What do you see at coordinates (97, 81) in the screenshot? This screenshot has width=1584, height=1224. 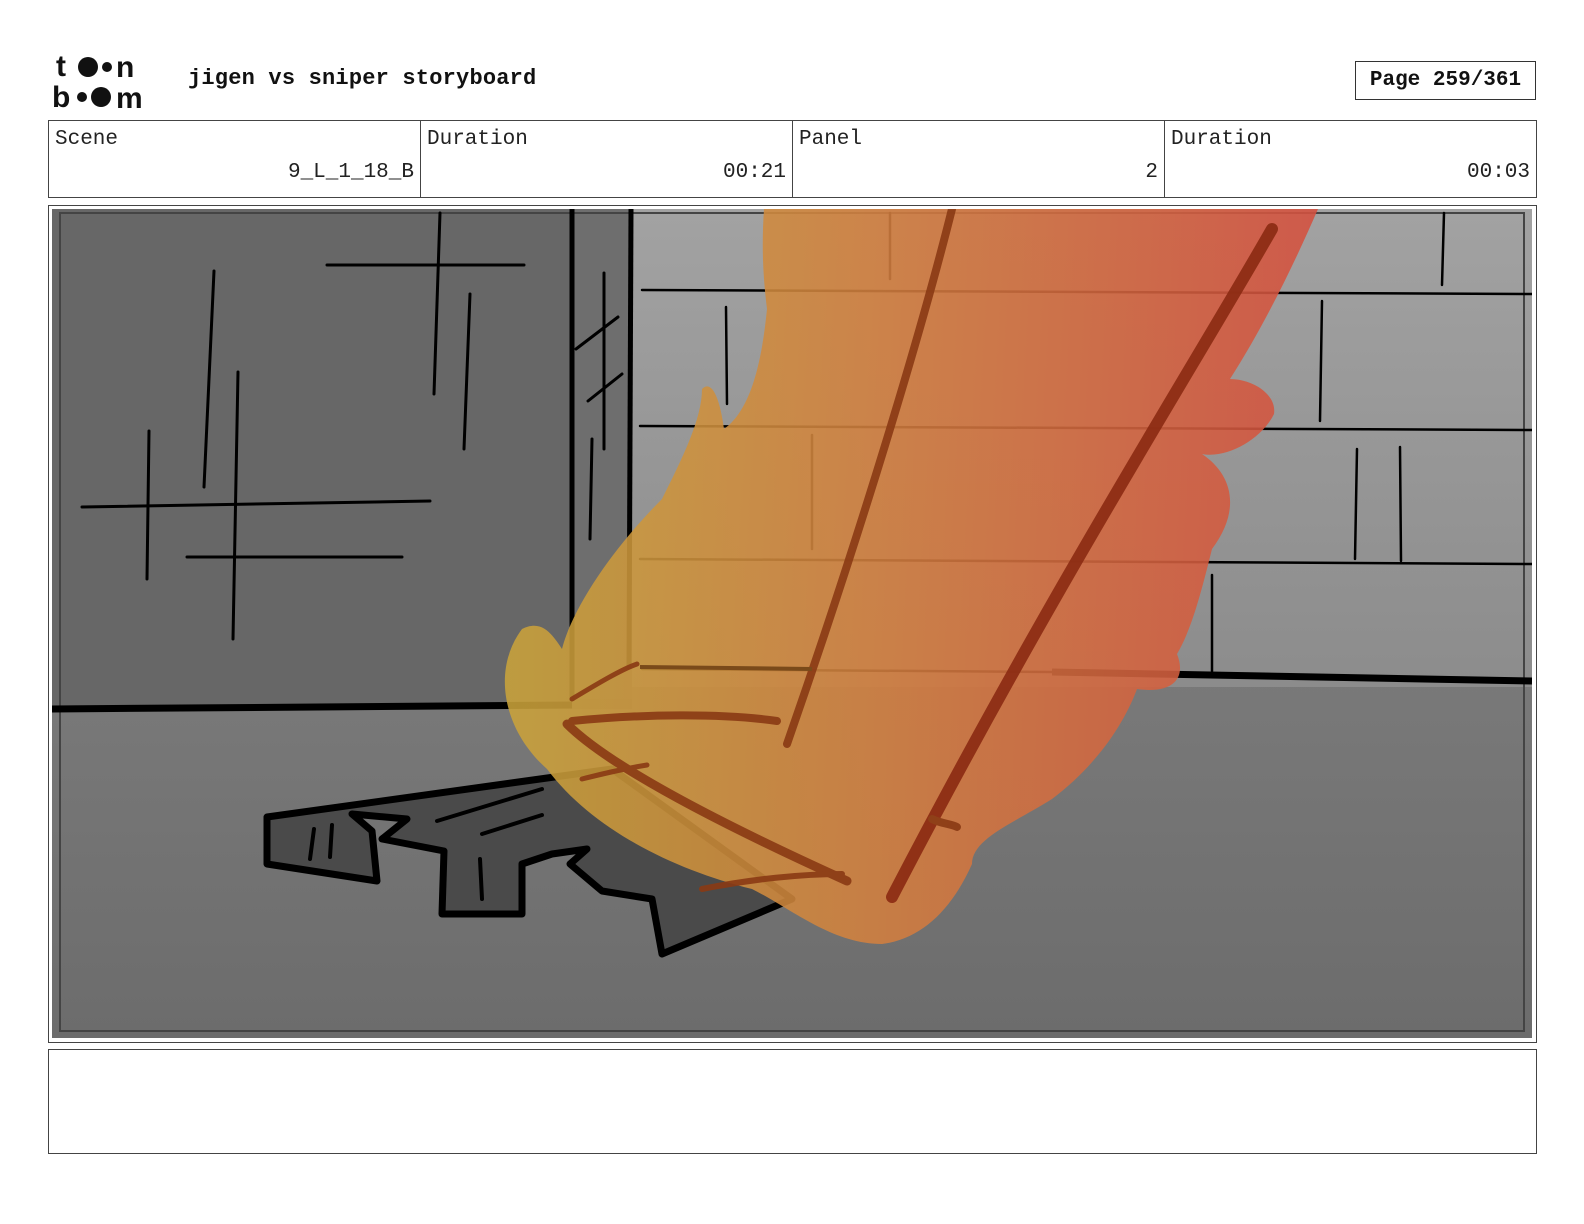 I see `toon-boom-logo: t n b m` at bounding box center [97, 81].